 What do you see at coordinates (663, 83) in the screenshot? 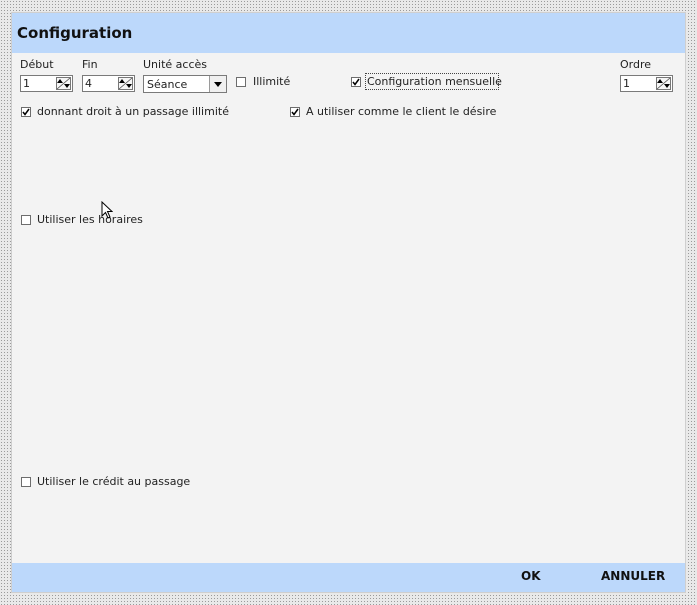
I see `ordre-spin-button` at bounding box center [663, 83].